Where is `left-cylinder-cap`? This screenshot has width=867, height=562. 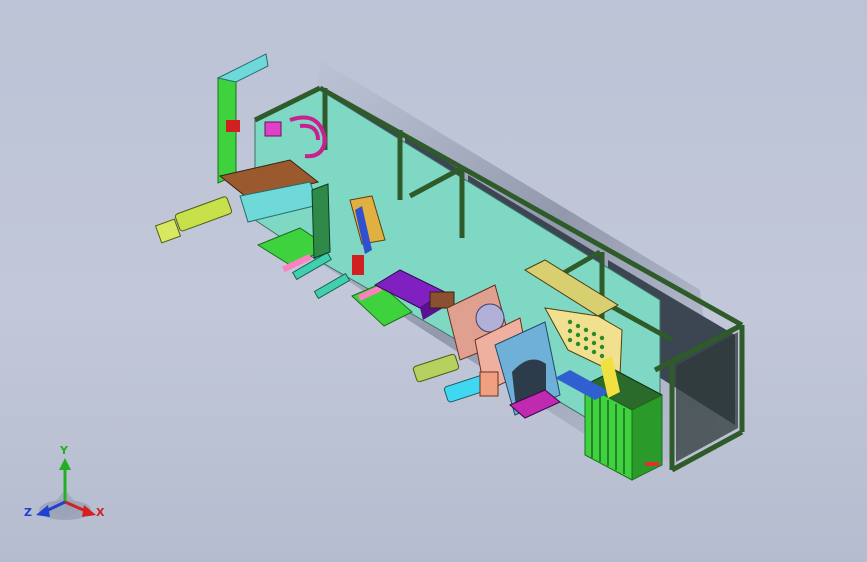
left-cylinder-cap is located at coordinates (168, 231).